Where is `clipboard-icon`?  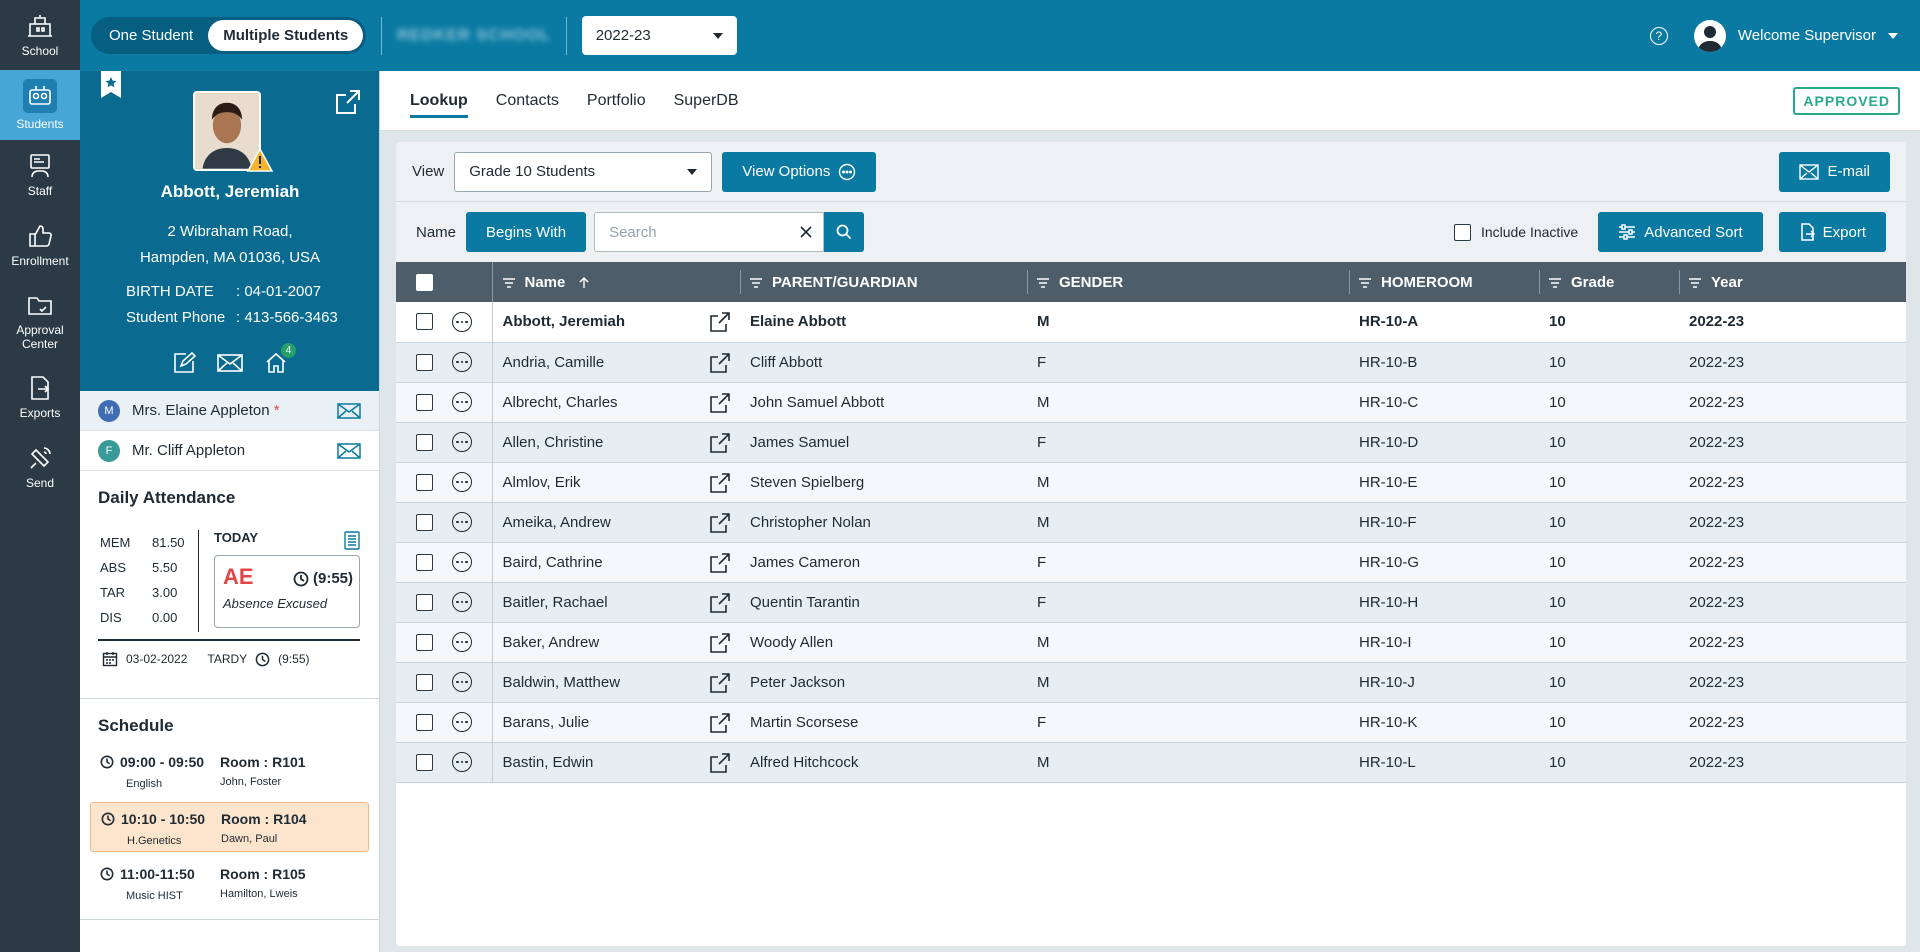
clipboard-icon is located at coordinates (352, 540).